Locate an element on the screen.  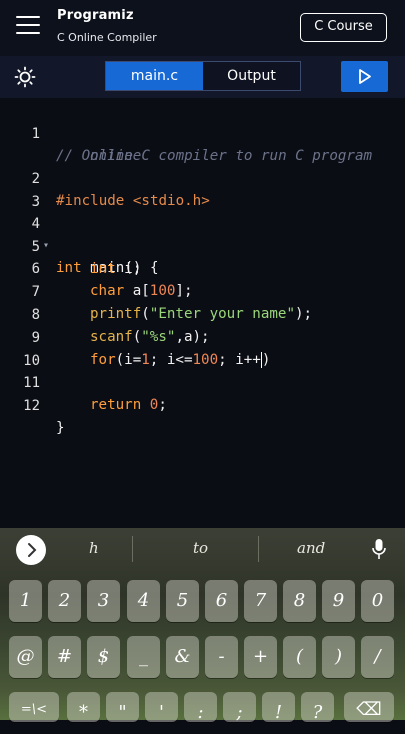
key-at: @ is located at coordinates (25, 657).